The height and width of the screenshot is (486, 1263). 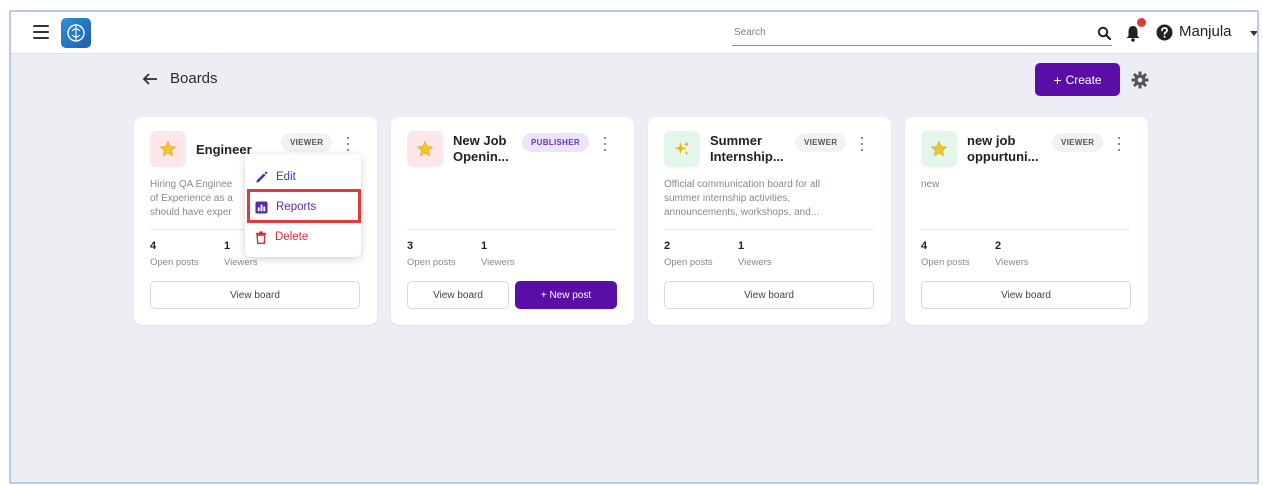 I want to click on user-menu: Manjula, so click(x=1205, y=31).